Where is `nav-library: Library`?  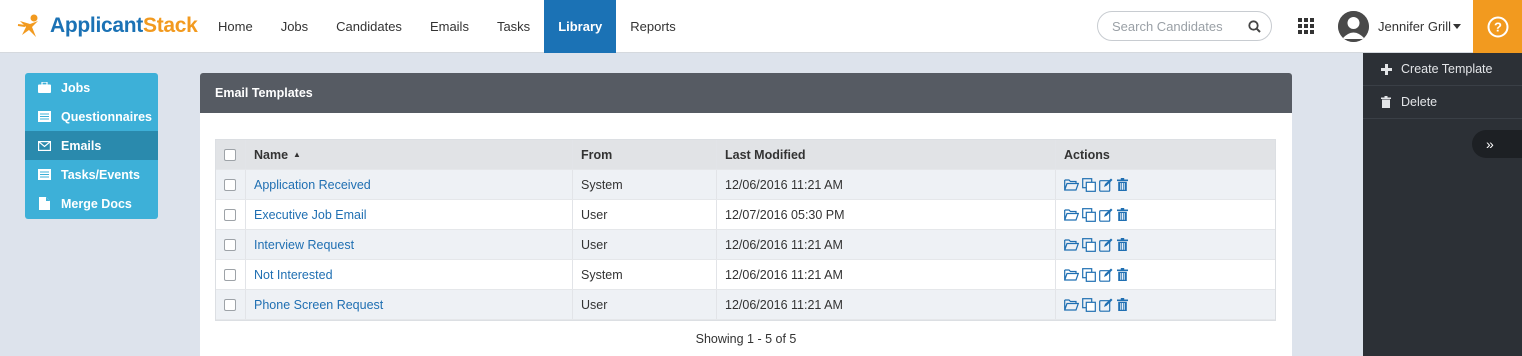 nav-library: Library is located at coordinates (580, 26).